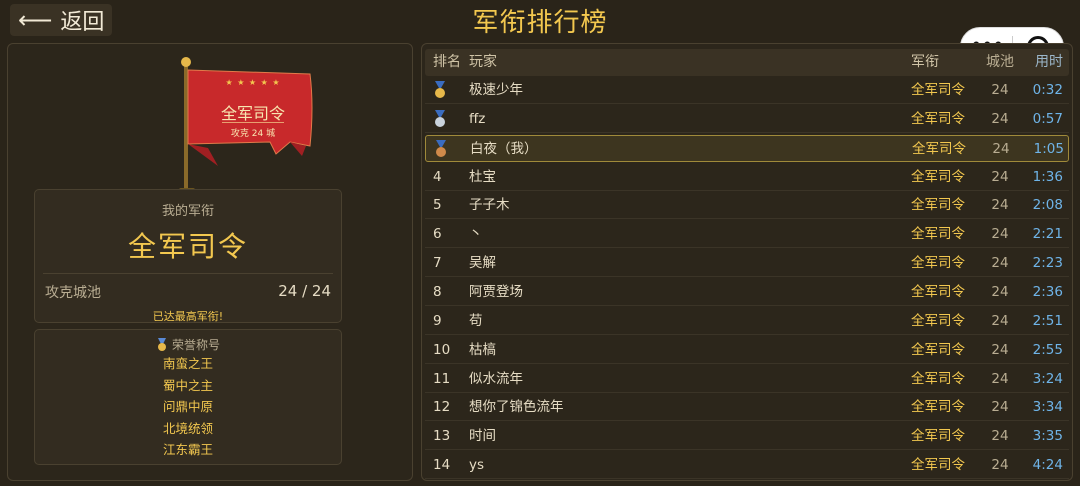 The image size is (1080, 486). Describe the element at coordinates (747, 437) in the screenshot. I see `table-row: 13 时间 全军司令 24 3:35` at that location.